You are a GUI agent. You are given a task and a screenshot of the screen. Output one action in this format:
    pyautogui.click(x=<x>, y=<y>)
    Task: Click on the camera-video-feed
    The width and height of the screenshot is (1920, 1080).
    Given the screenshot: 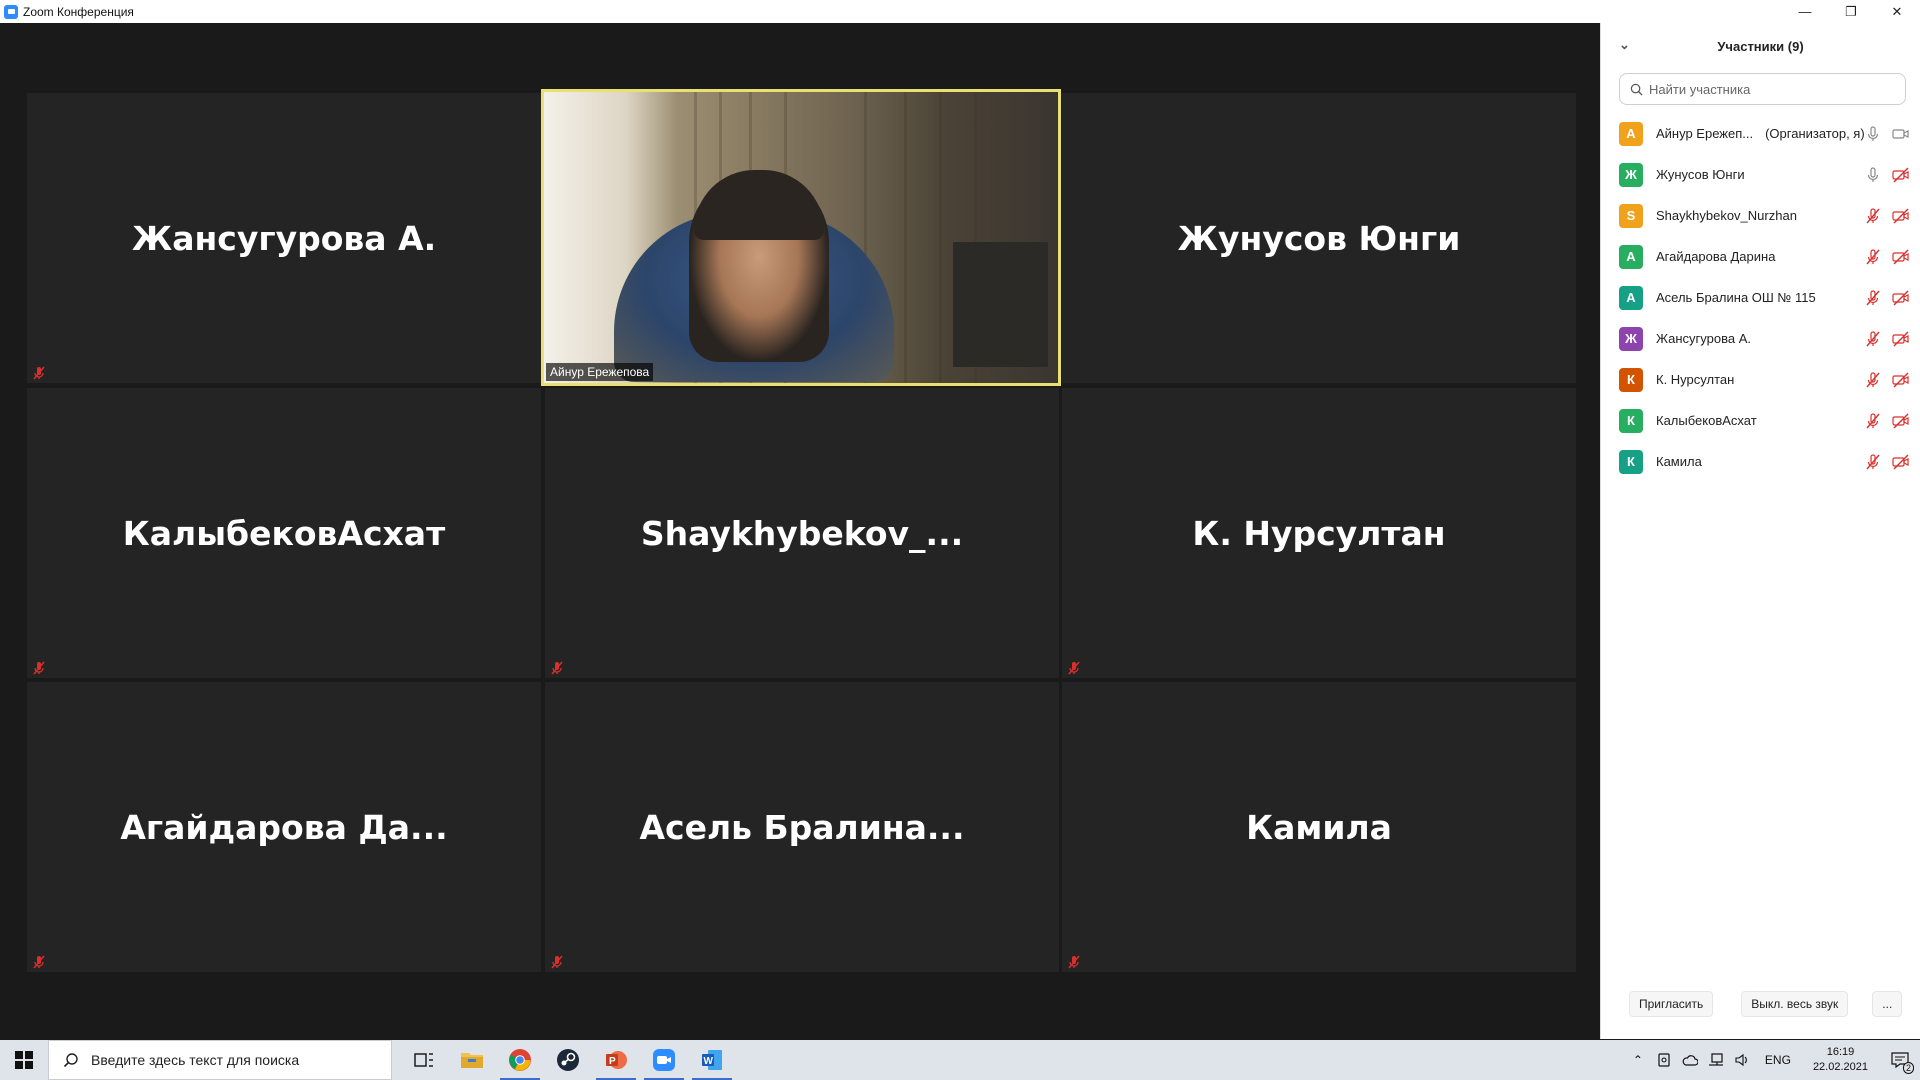 What is the action you would take?
    pyautogui.click(x=801, y=237)
    